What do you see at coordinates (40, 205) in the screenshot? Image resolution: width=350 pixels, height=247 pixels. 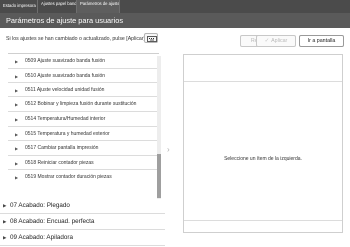 I see `list-group-label: 07 Acabado: Plegado` at bounding box center [40, 205].